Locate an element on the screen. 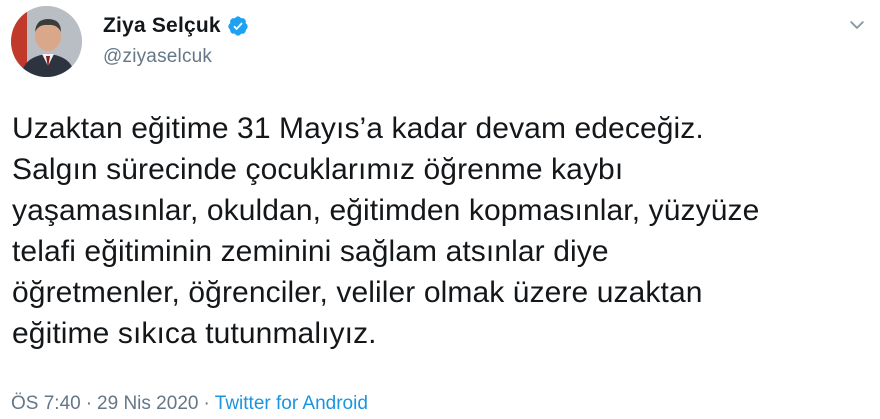 Image resolution: width=880 pixels, height=419 pixels. avatar is located at coordinates (46, 41).